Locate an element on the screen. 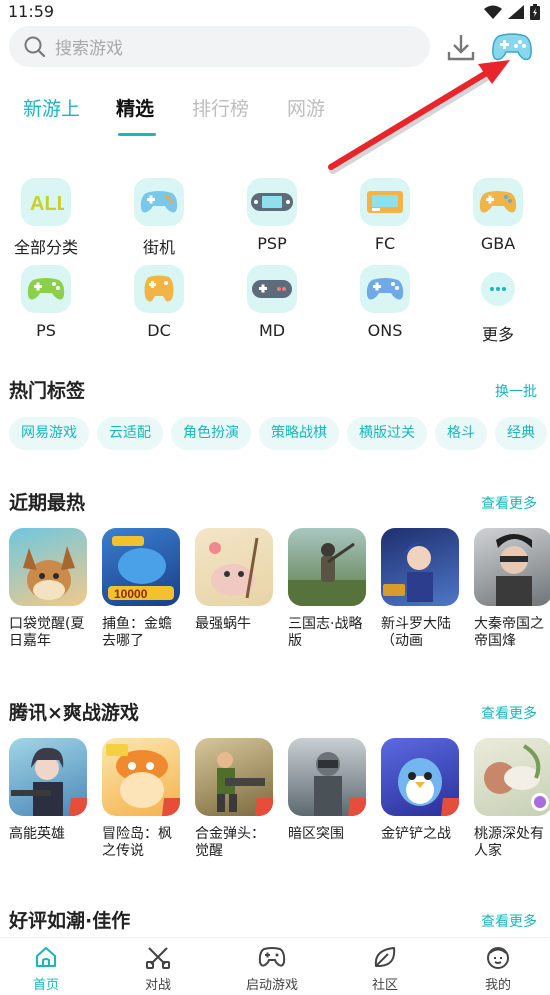  profile-face-icon is located at coordinates (498, 958).